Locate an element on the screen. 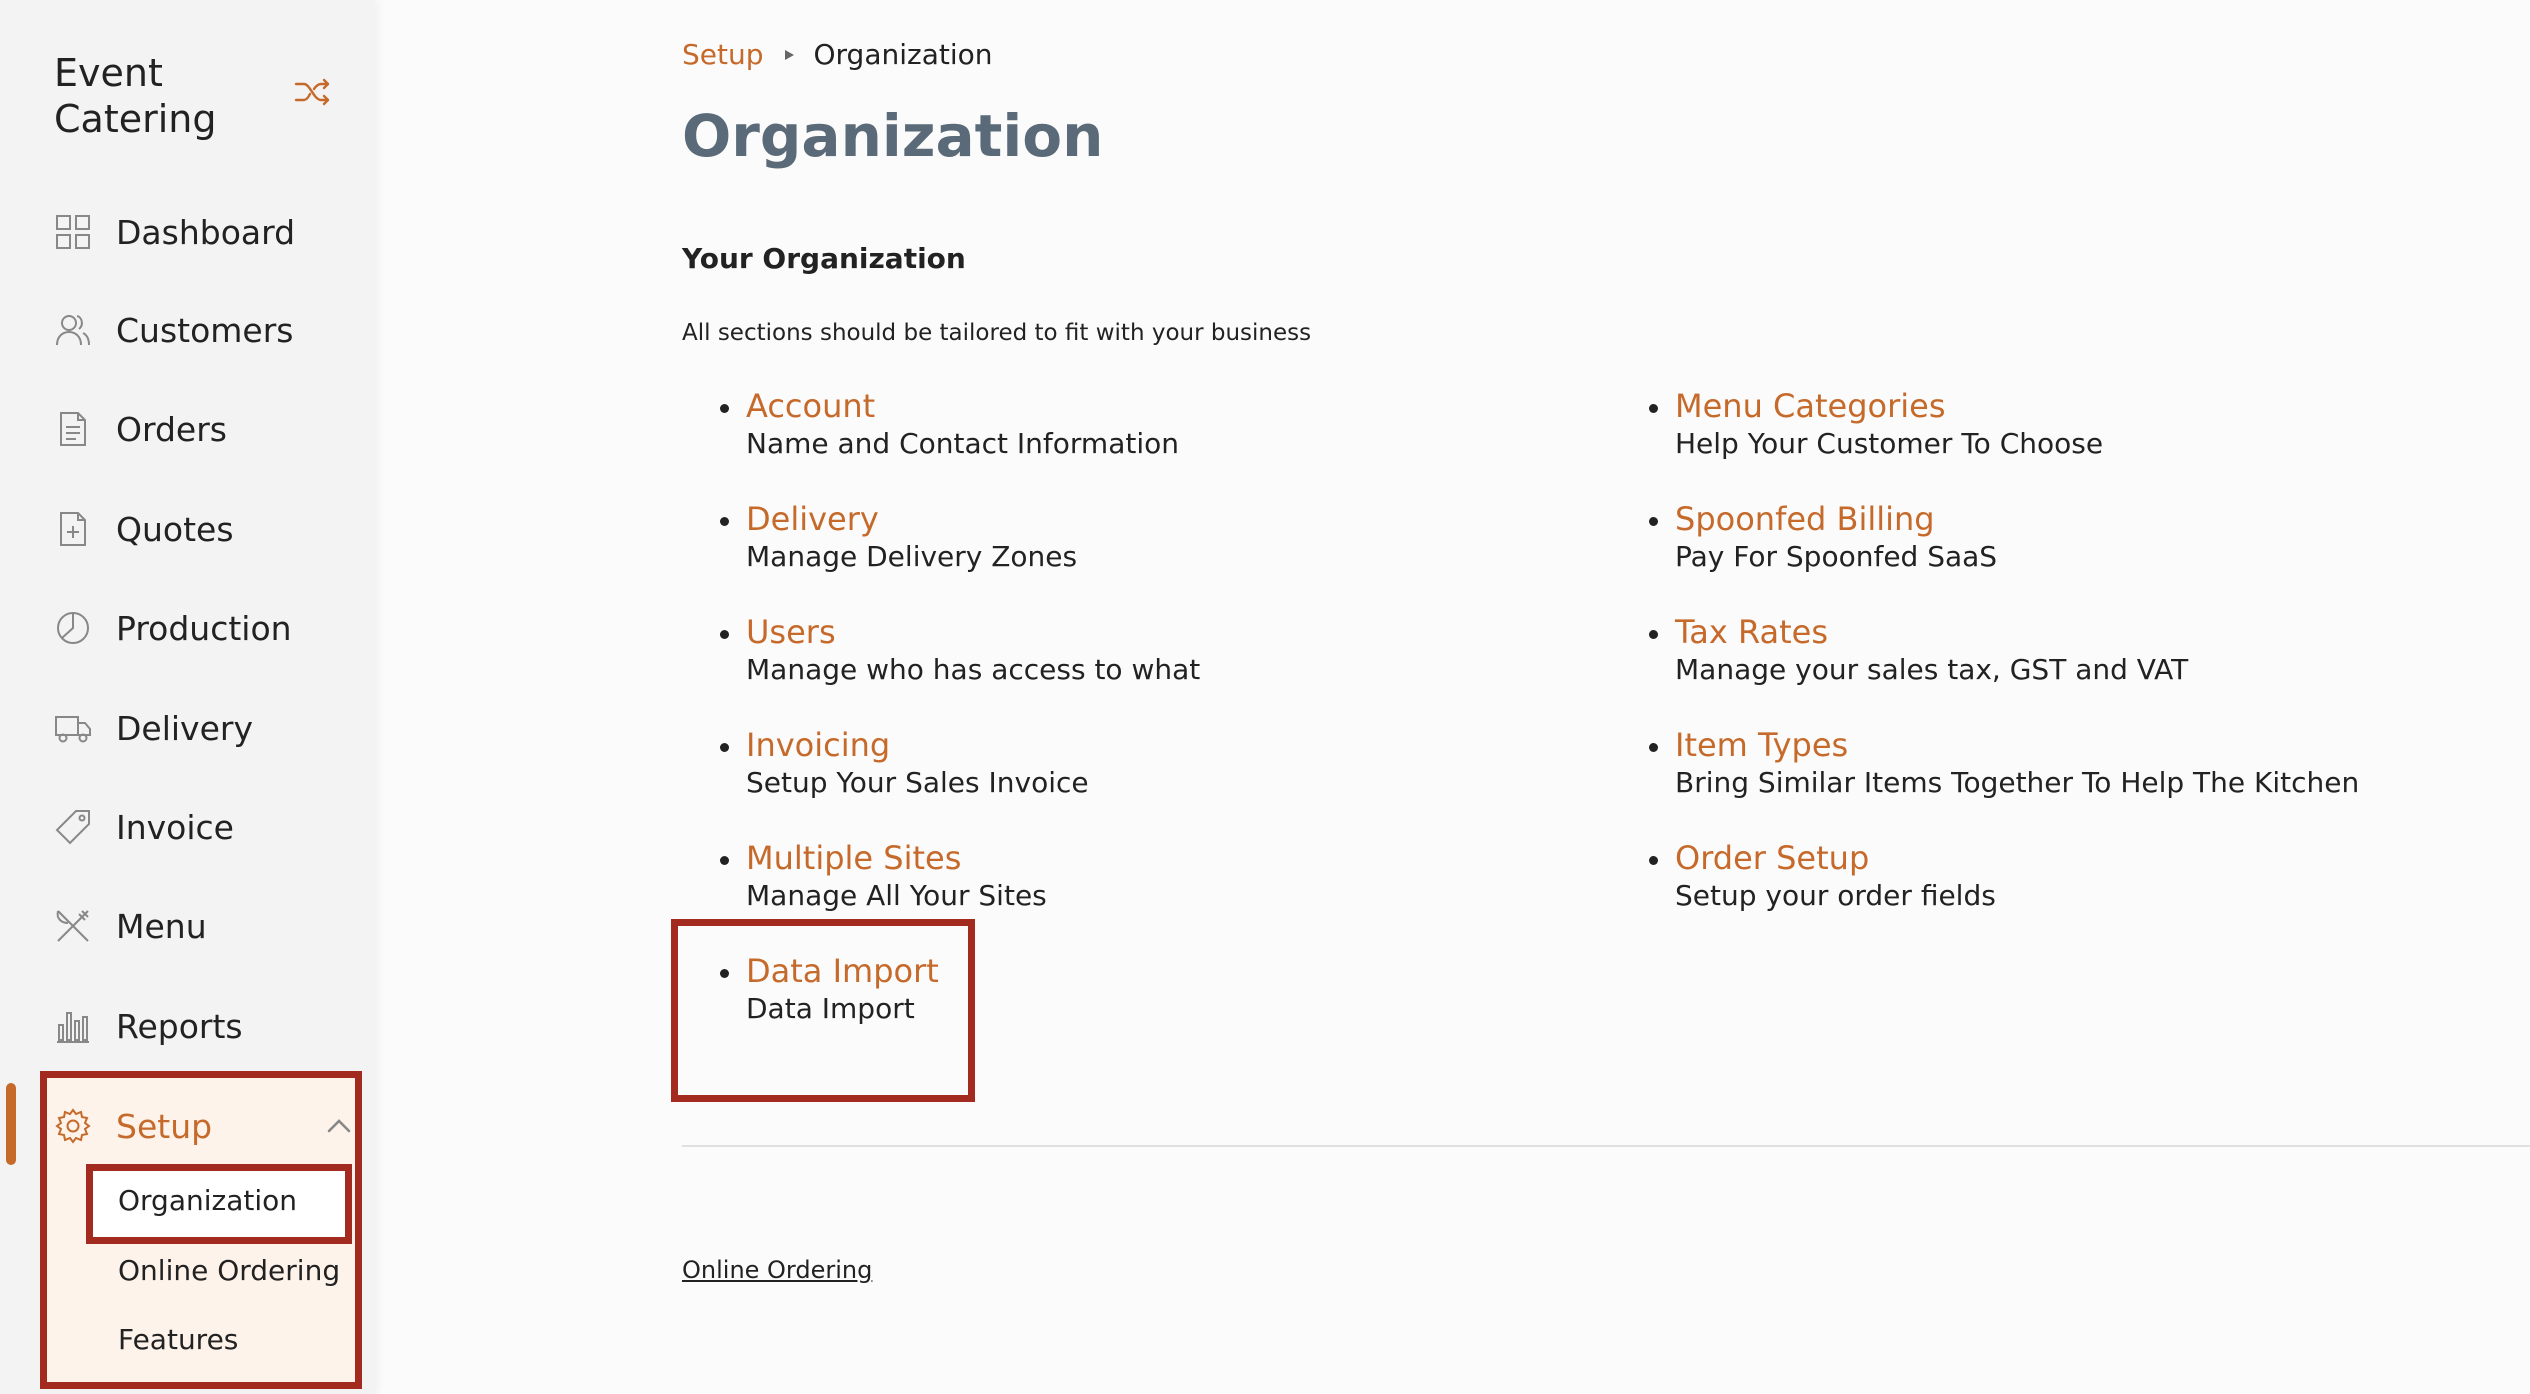 This screenshot has width=2530, height=1394. link-menu-categories: Menu Categories is located at coordinates (1889, 406).